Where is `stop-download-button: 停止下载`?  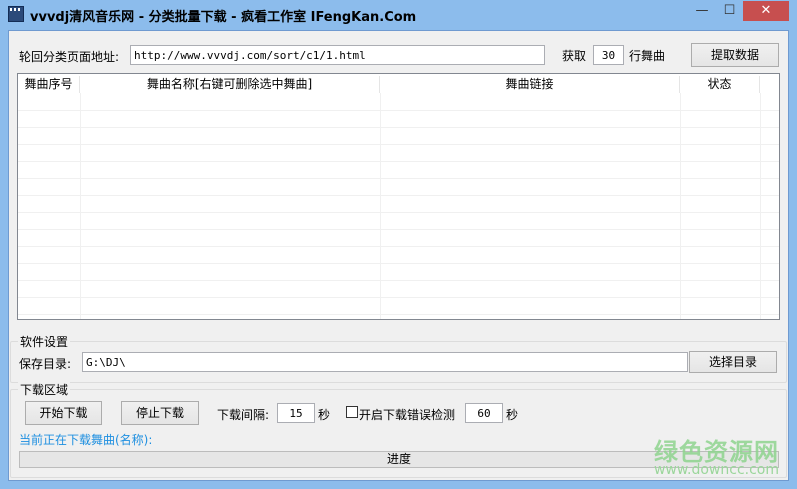 stop-download-button: 停止下载 is located at coordinates (160, 413).